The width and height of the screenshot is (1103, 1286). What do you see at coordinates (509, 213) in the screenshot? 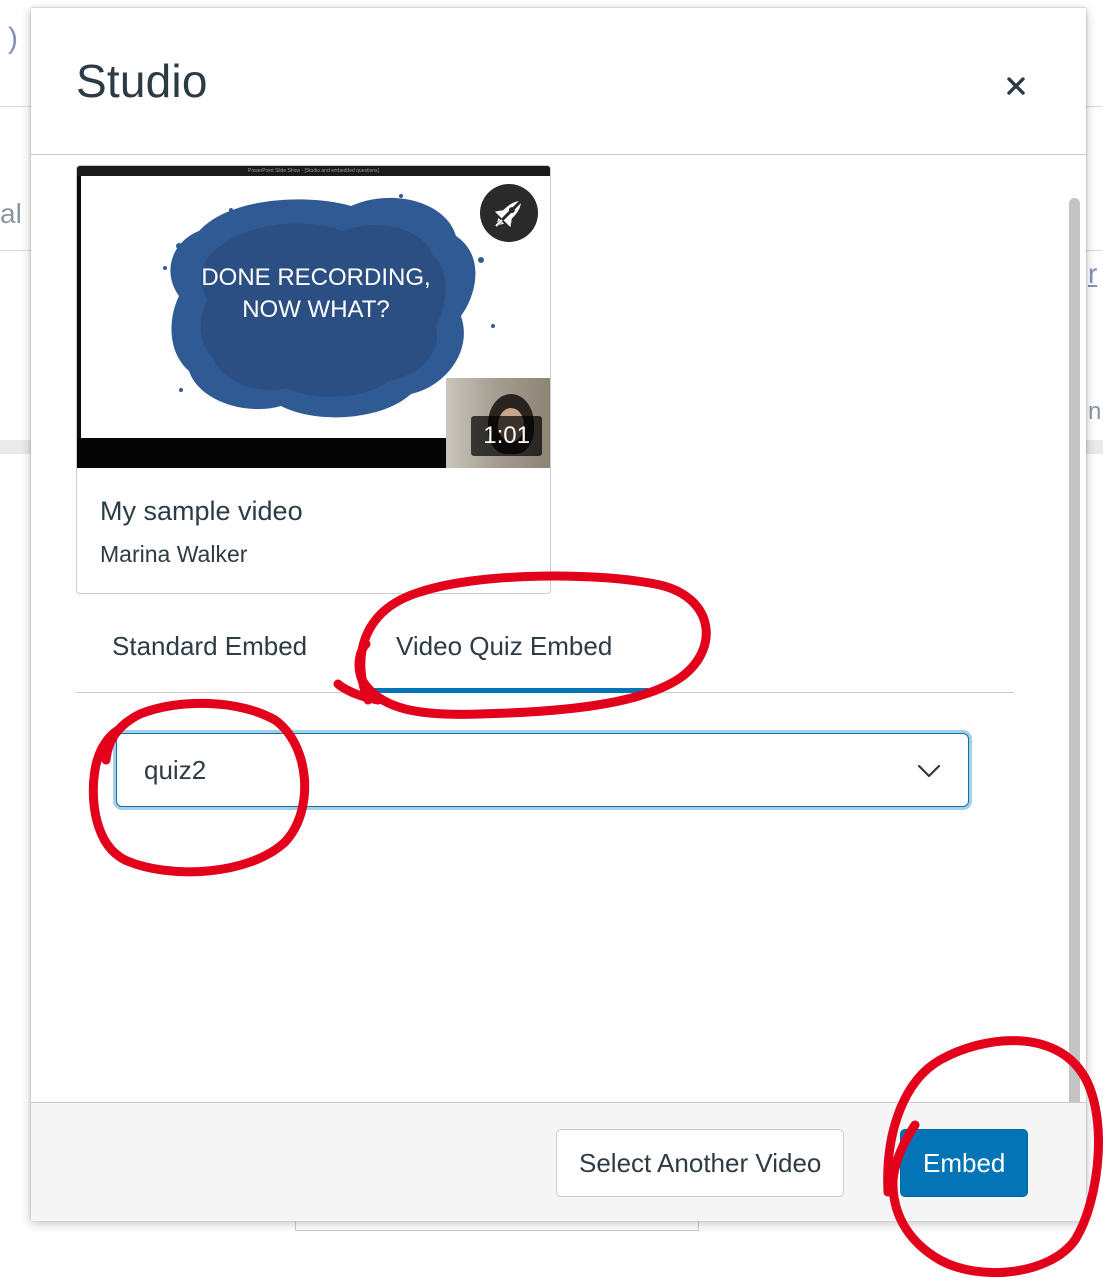
I see `rocket-icon` at bounding box center [509, 213].